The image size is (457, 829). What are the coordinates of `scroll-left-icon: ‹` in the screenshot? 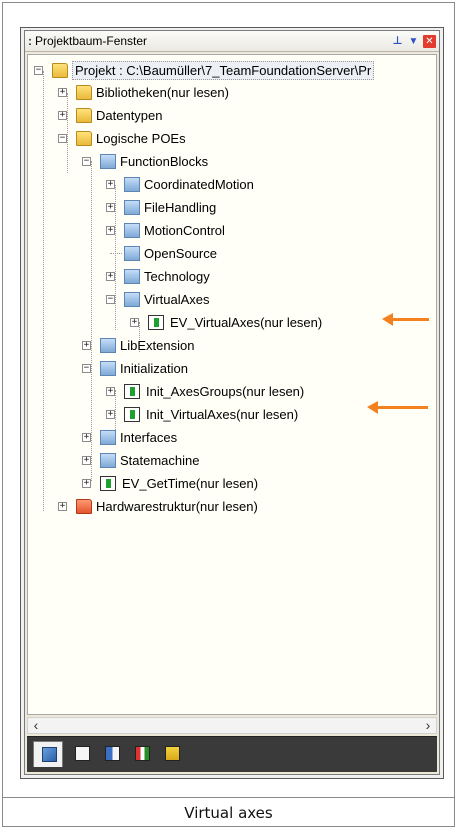 It's located at (36, 725).